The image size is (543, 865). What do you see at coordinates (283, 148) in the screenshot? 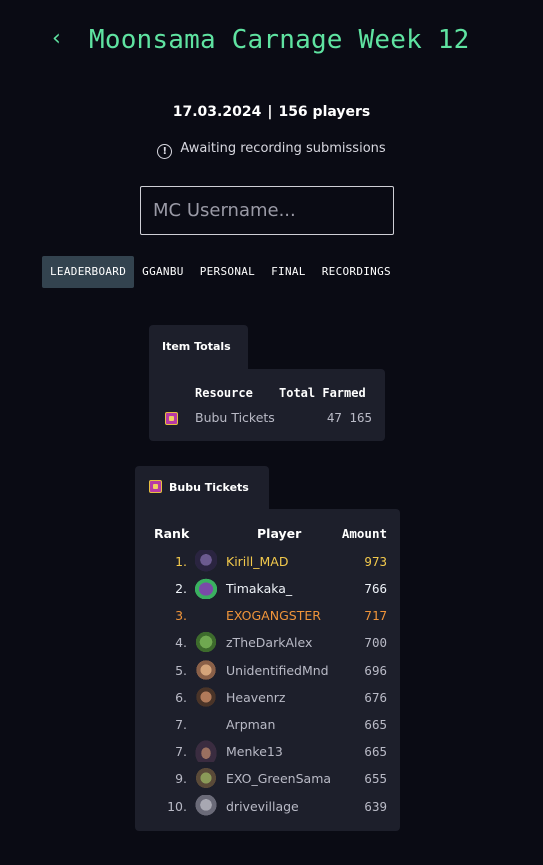
I see `status-text: Awaiting recording submissions` at bounding box center [283, 148].